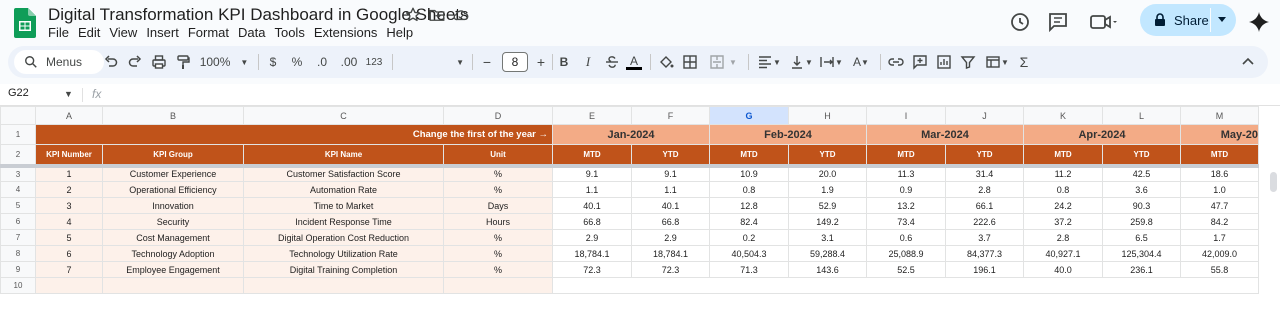 The height and width of the screenshot is (310, 1280). Describe the element at coordinates (62, 32) in the screenshot. I see `menu-file: File` at that location.